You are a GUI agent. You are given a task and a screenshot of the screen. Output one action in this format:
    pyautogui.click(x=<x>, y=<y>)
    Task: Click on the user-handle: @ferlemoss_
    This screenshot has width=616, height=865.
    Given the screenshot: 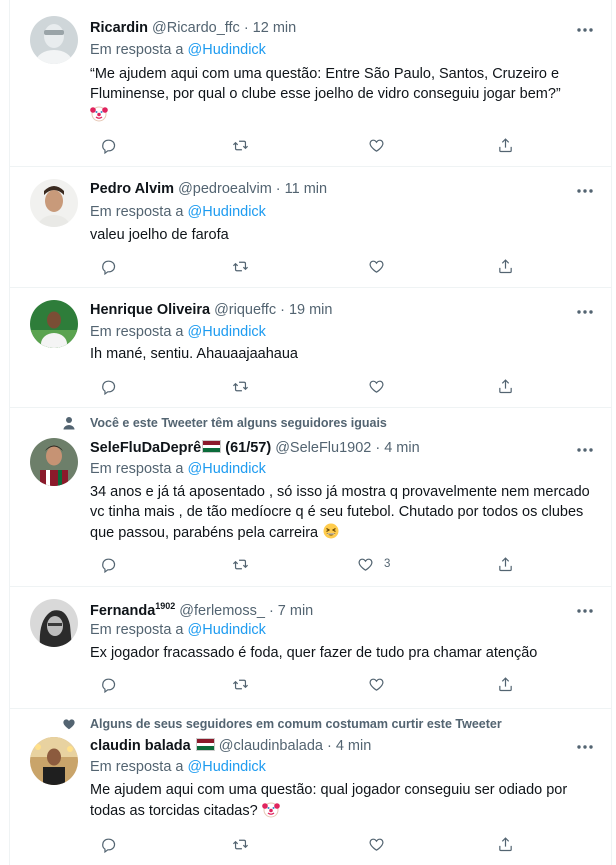 What is the action you would take?
    pyautogui.click(x=222, y=611)
    